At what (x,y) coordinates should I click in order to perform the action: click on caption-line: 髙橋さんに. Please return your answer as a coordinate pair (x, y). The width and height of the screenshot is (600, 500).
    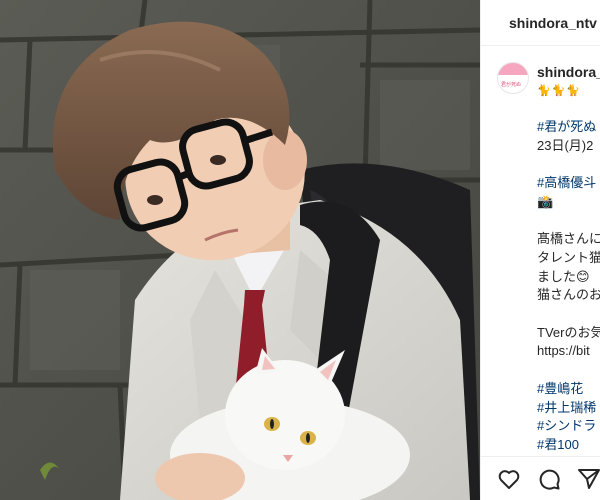
    Looking at the image, I should click on (568, 239).